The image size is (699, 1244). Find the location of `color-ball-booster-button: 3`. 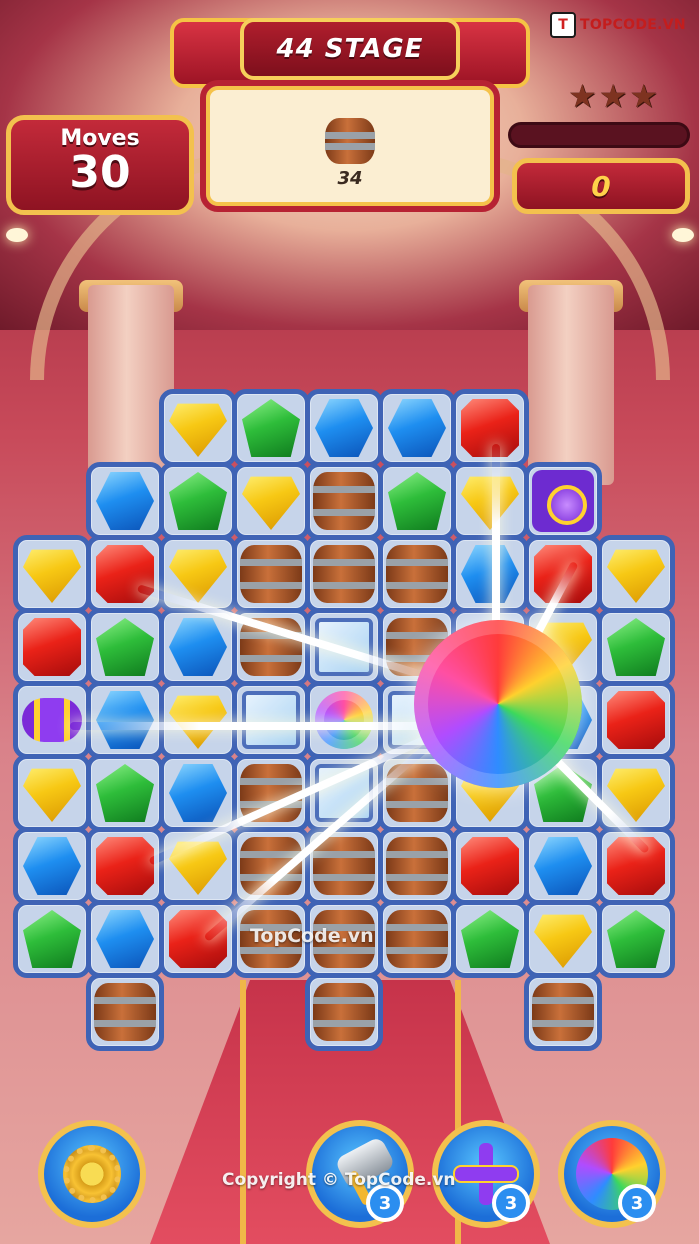

color-ball-booster-button: 3 is located at coordinates (612, 1174).